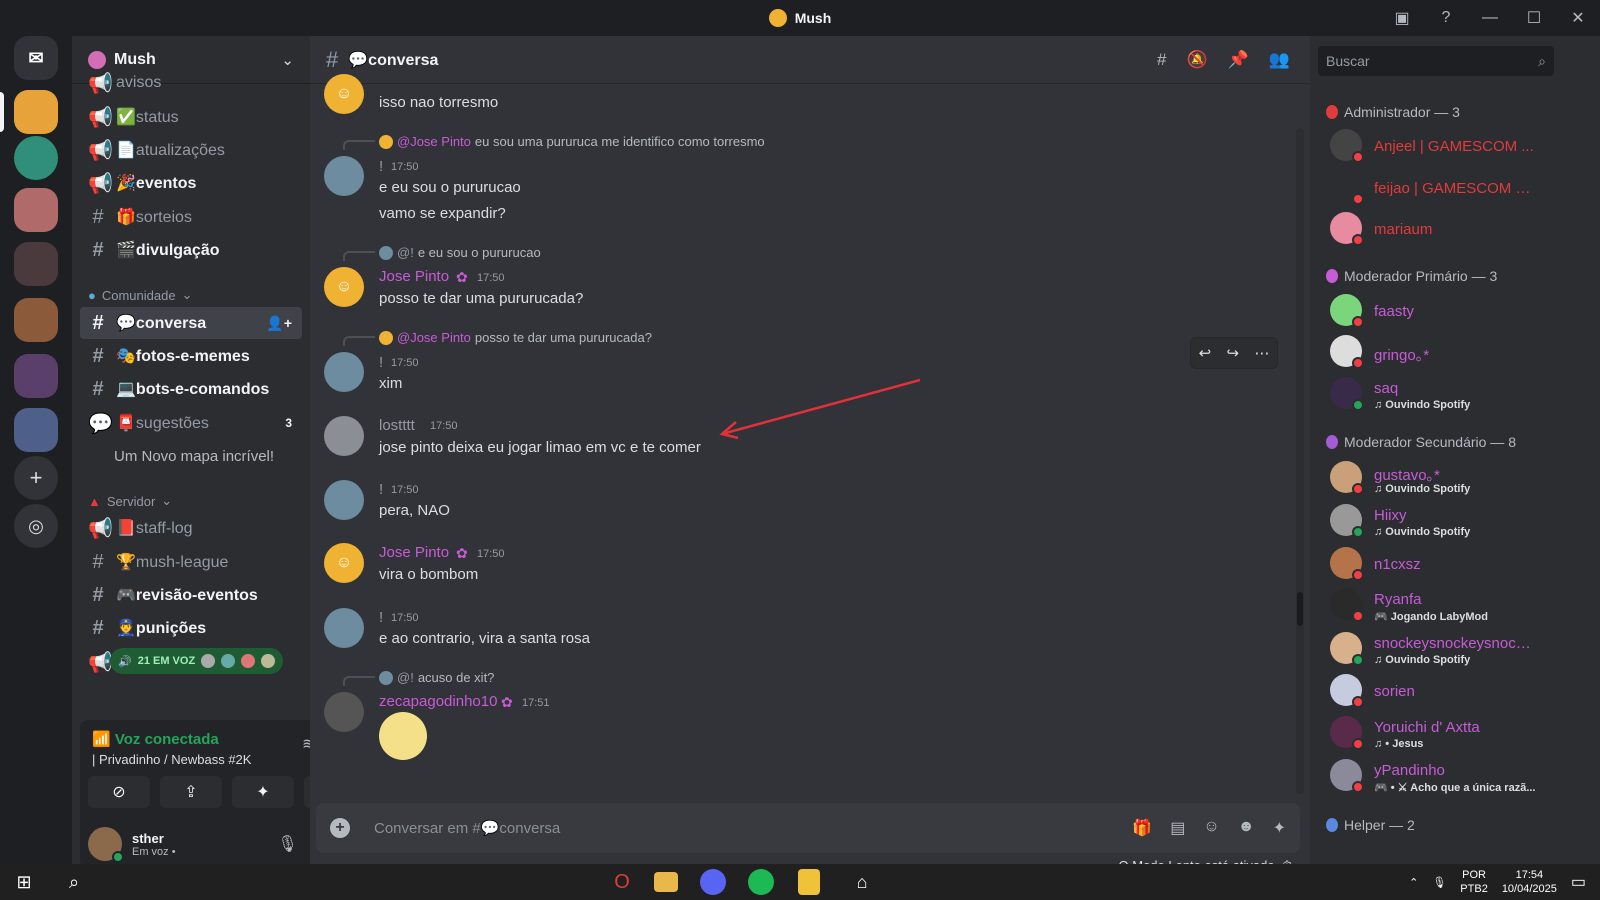 The width and height of the screenshot is (1600, 900). Describe the element at coordinates (1246, 828) in the screenshot. I see `emoji-icon: ☻` at that location.